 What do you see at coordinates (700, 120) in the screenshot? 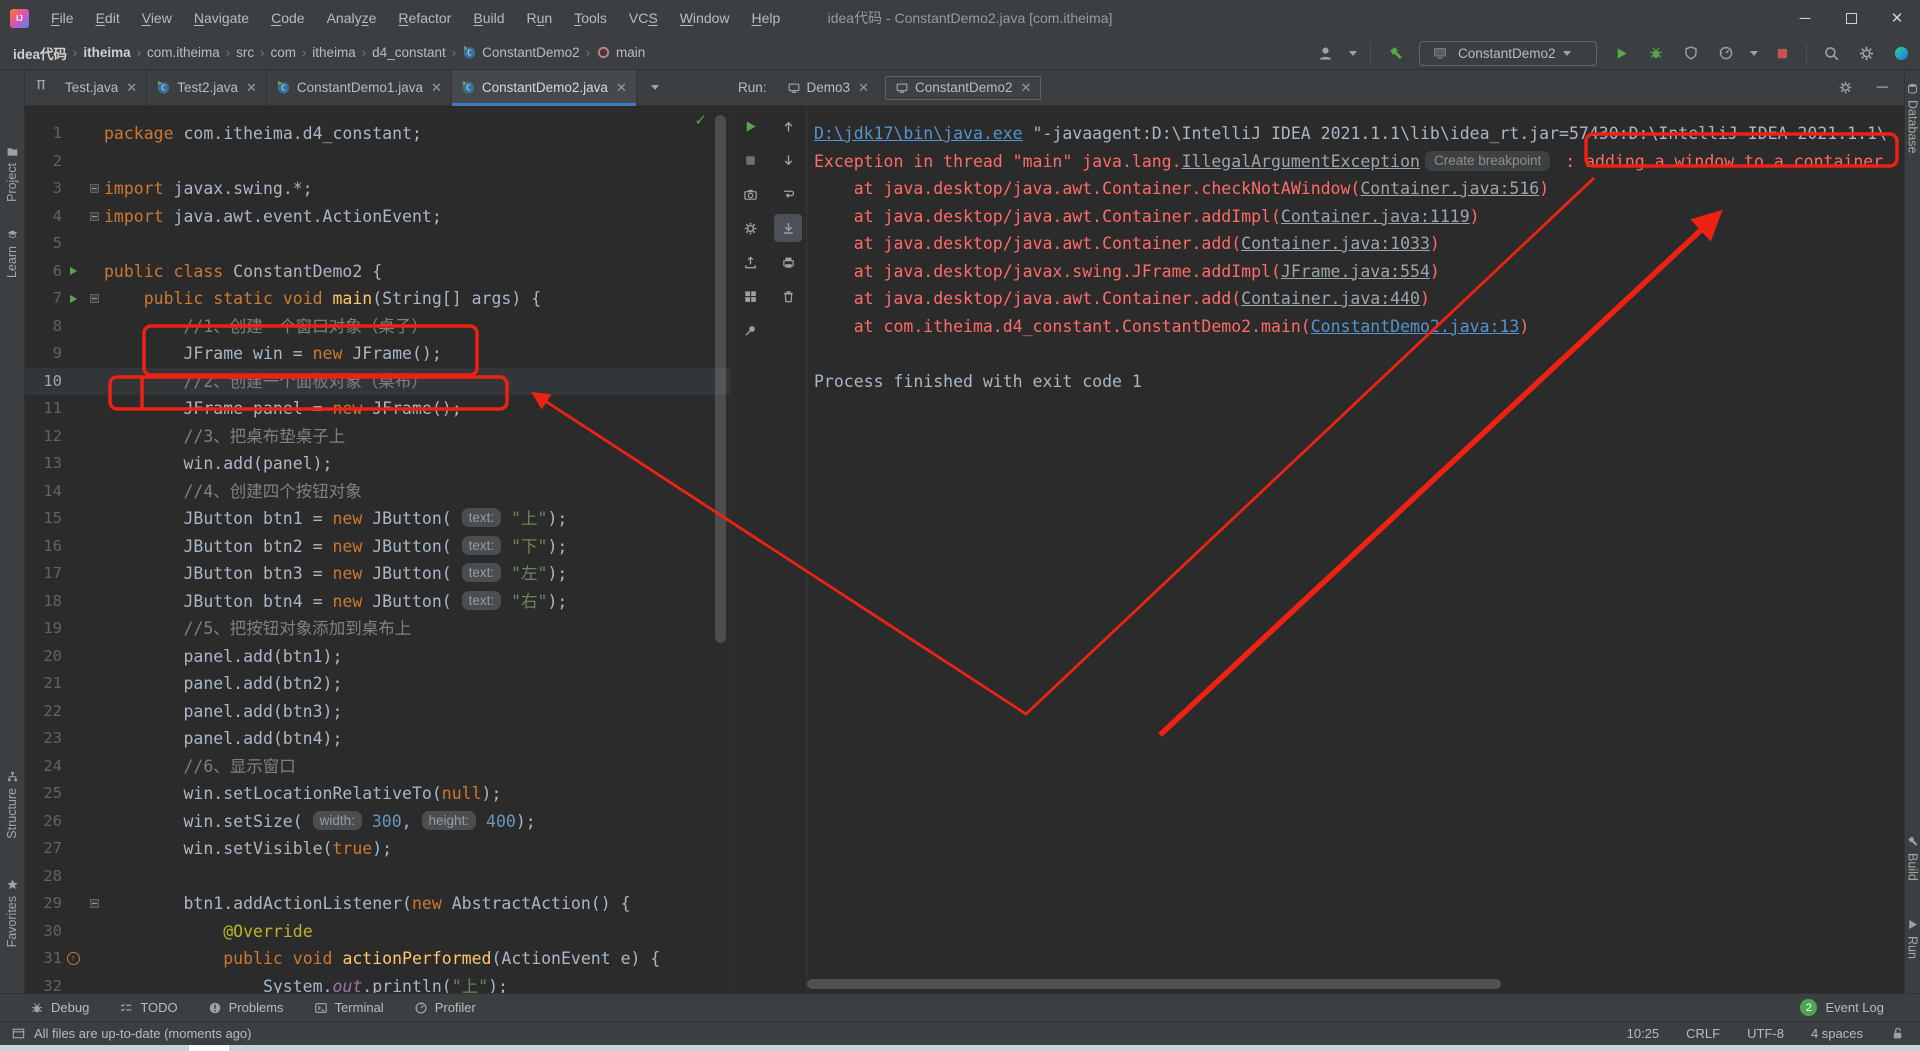
I see `inspections-ok-icon: ✓` at bounding box center [700, 120].